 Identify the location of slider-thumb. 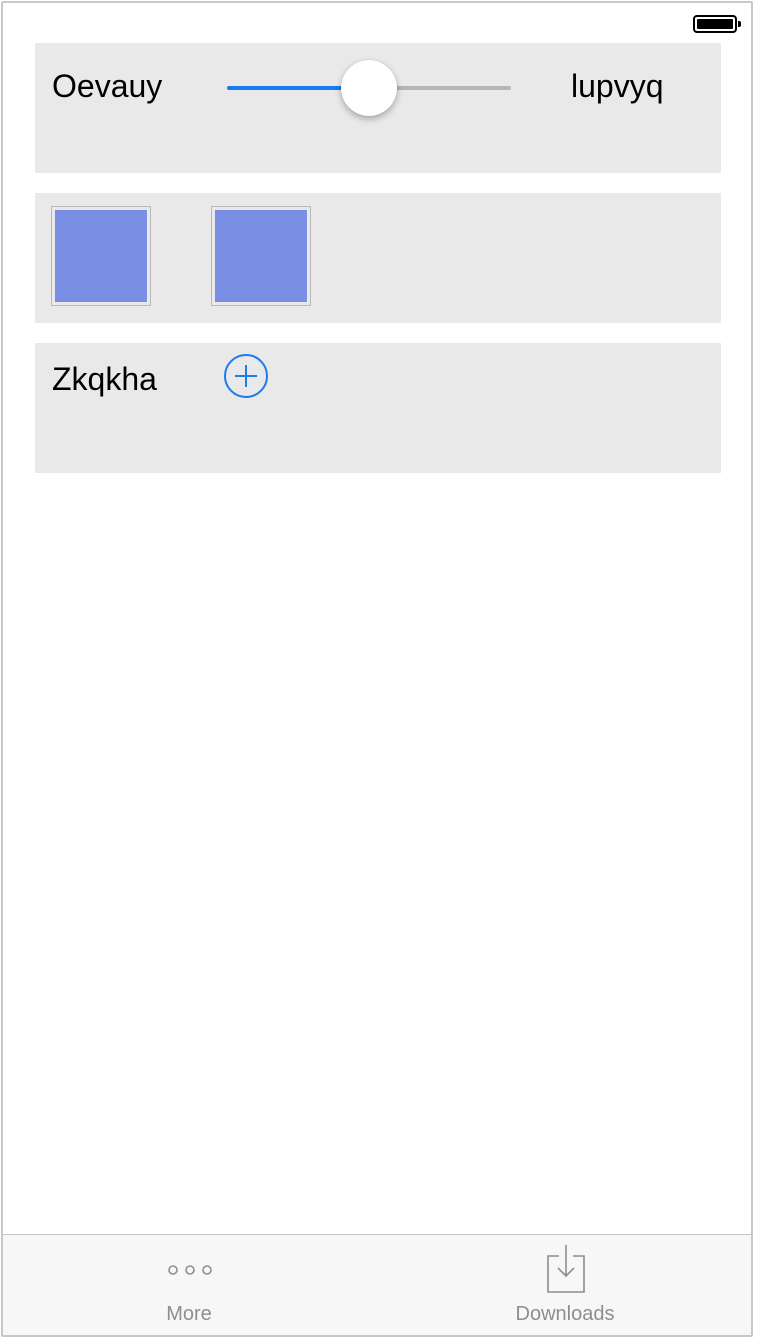
(369, 88).